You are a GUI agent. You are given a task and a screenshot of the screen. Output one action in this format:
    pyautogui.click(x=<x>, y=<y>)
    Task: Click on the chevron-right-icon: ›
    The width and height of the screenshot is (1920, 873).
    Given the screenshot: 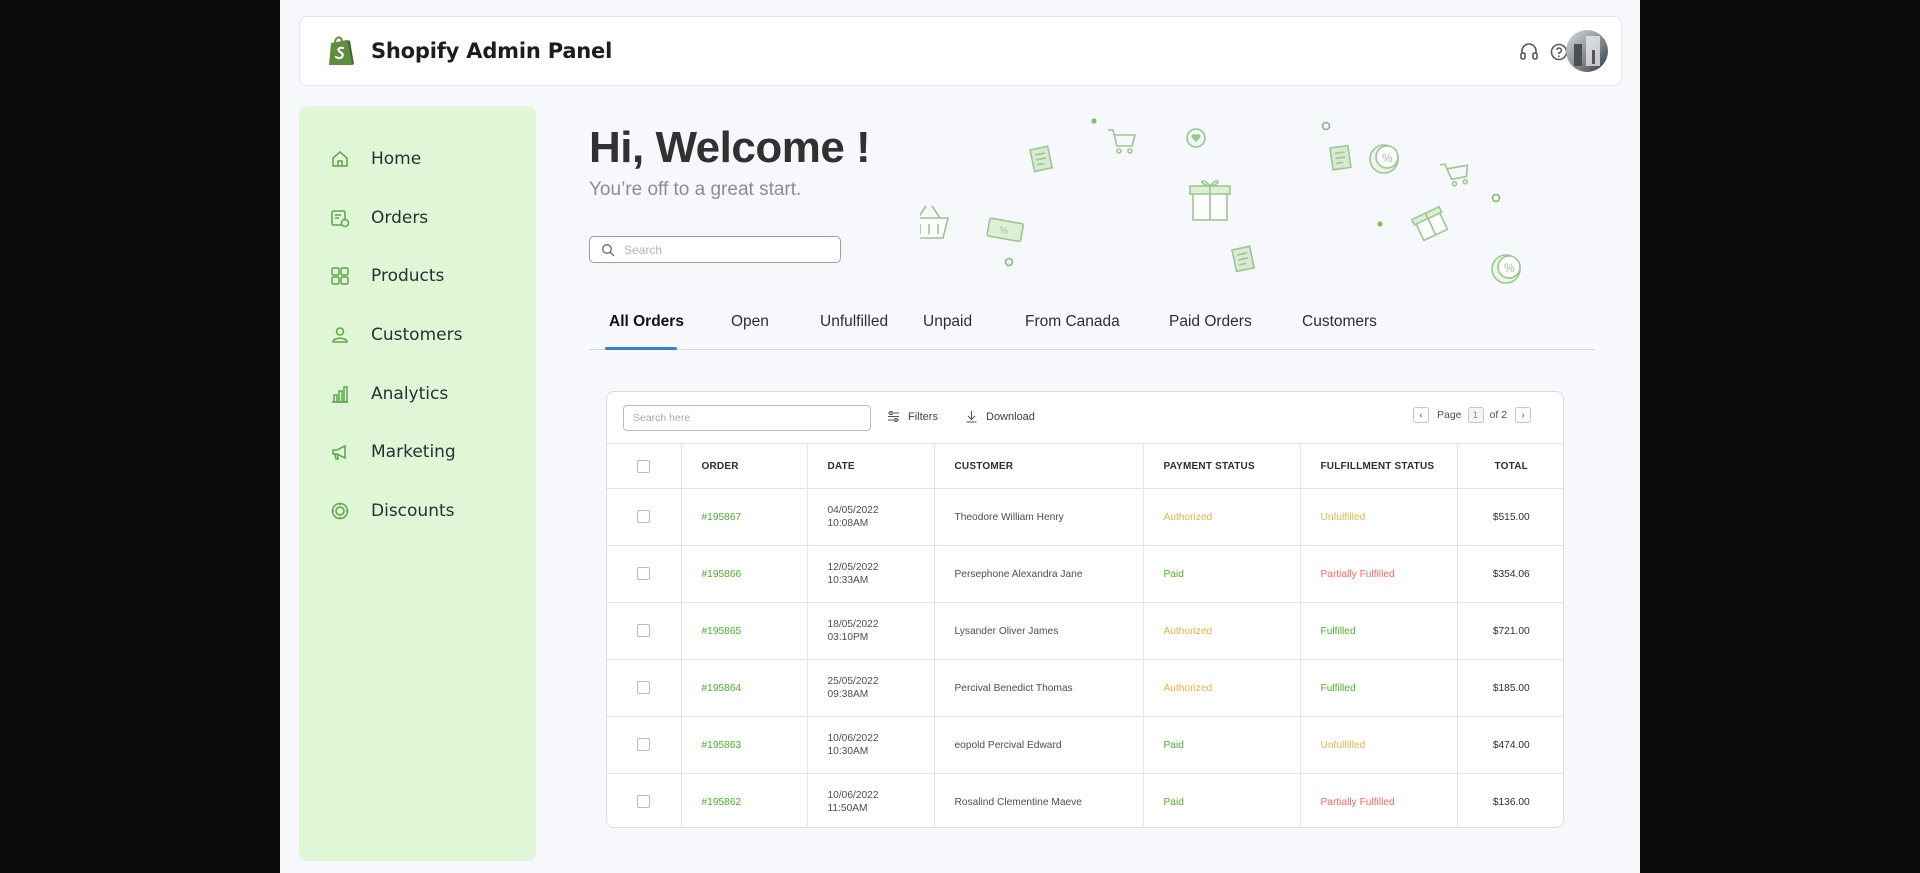 What is the action you would take?
    pyautogui.click(x=1523, y=415)
    